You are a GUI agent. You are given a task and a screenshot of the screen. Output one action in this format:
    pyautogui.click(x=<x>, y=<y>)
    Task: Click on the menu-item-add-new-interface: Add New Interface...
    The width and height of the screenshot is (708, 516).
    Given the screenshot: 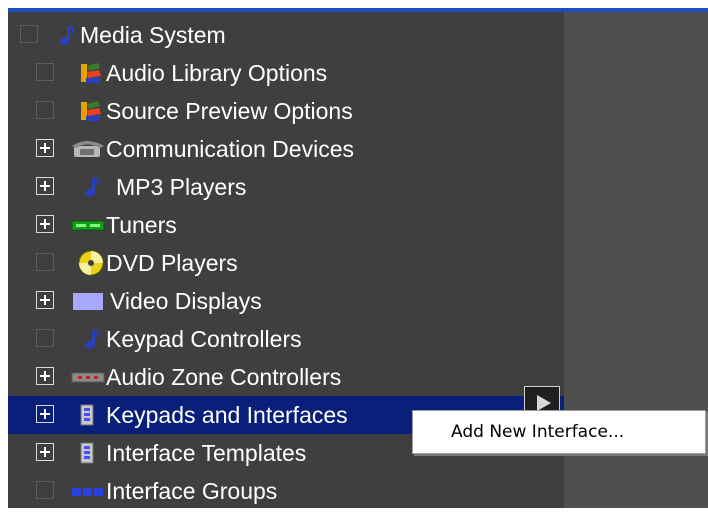 What is the action you would take?
    pyautogui.click(x=559, y=432)
    